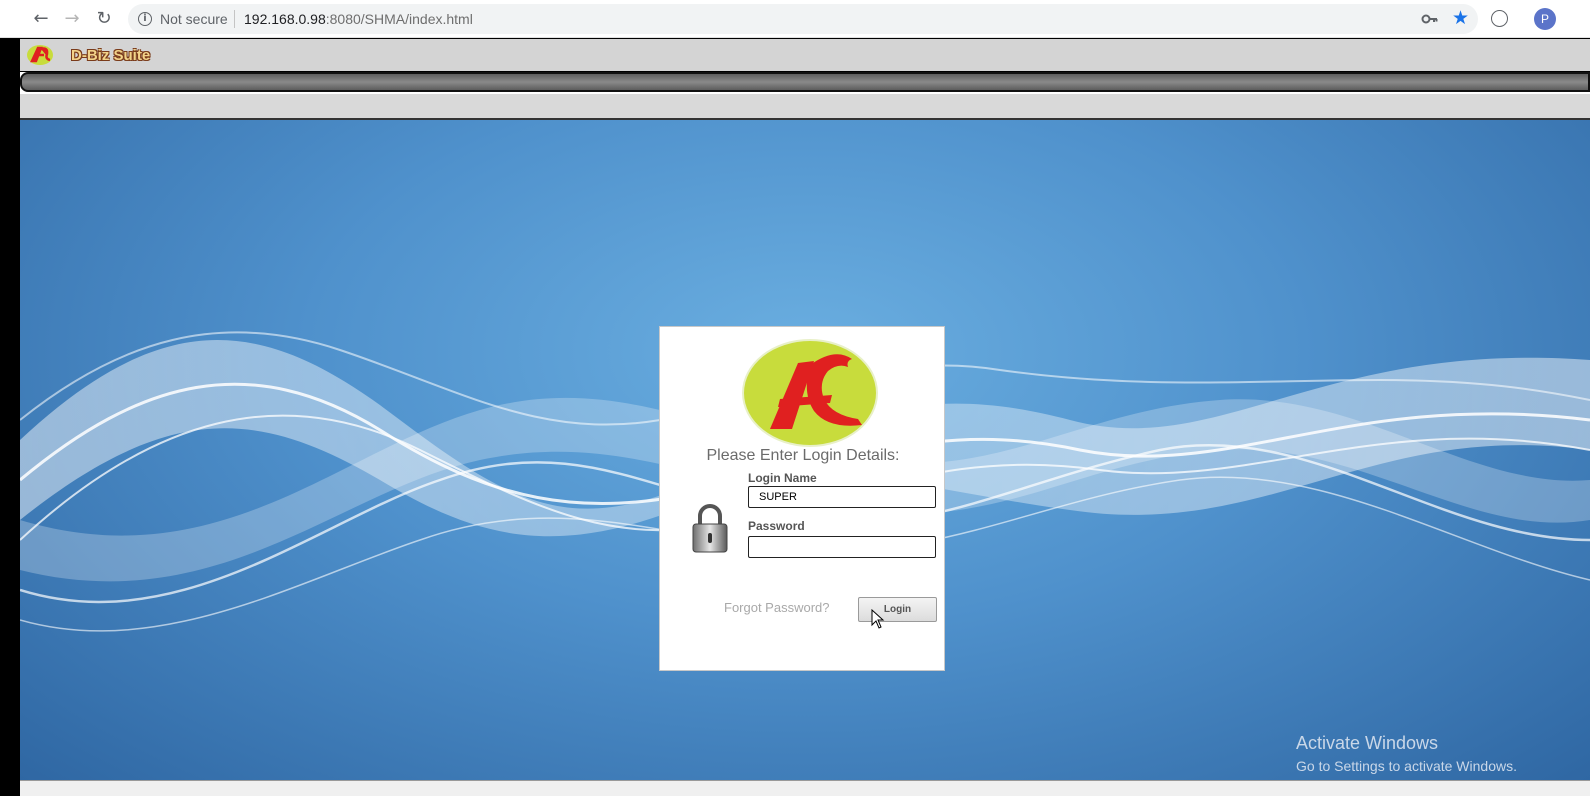 Image resolution: width=1590 pixels, height=796 pixels. Describe the element at coordinates (897, 609) in the screenshot. I see `login-button: Login` at that location.